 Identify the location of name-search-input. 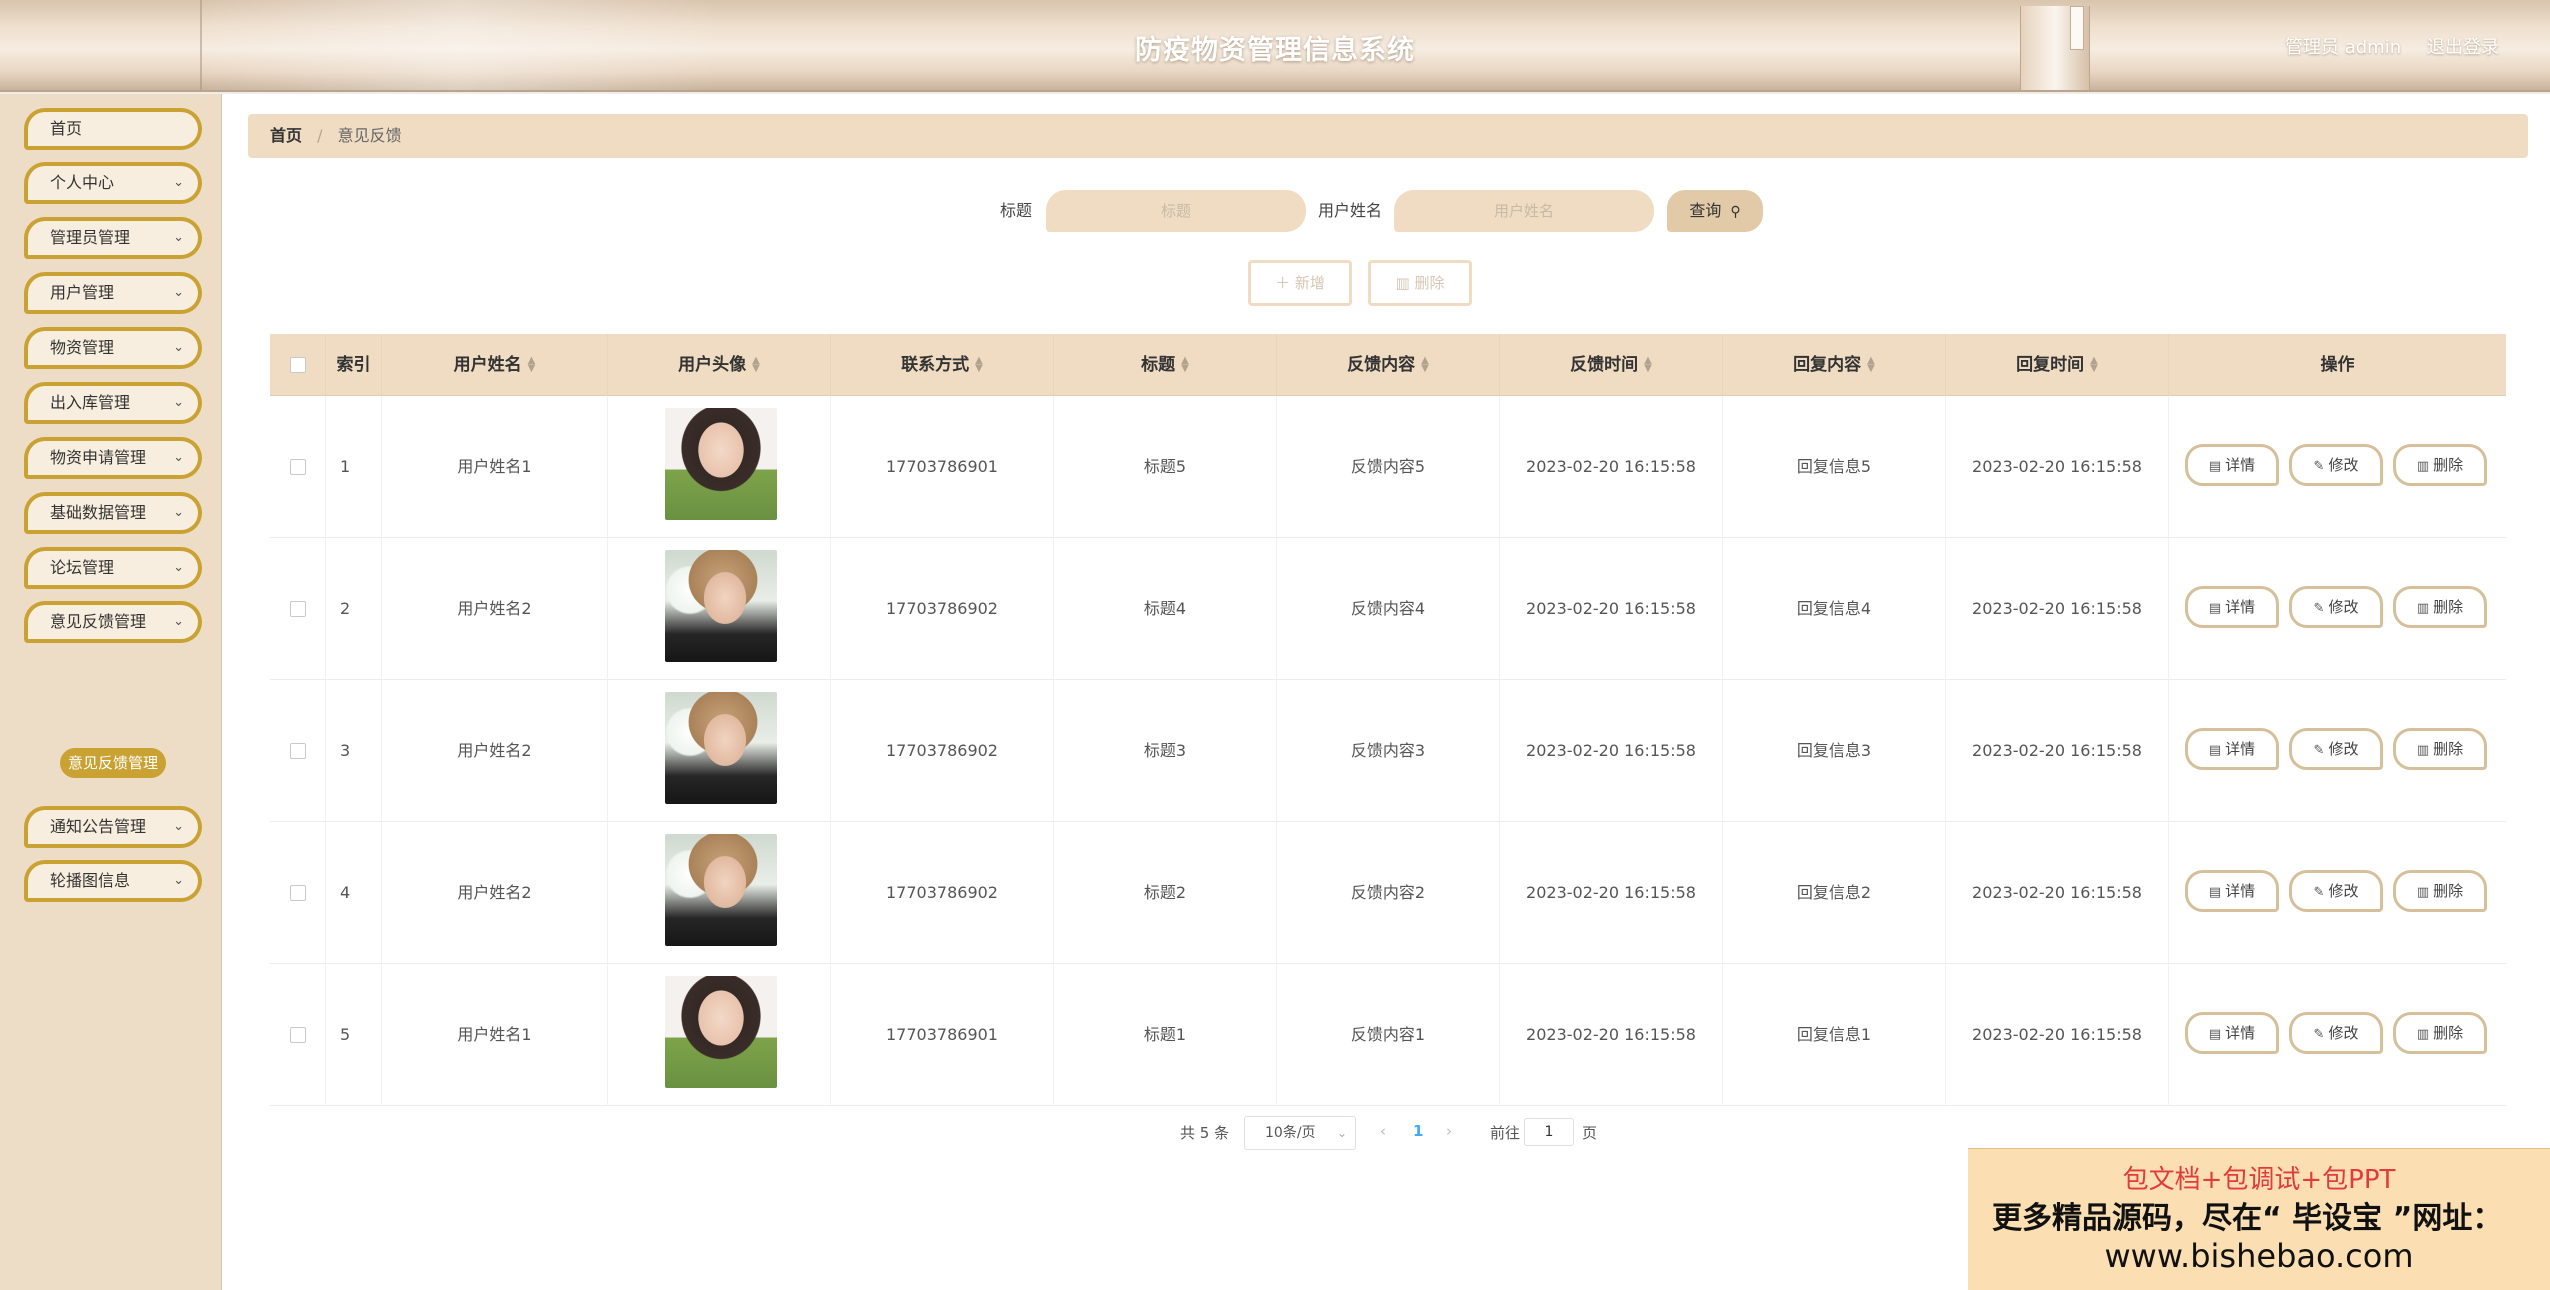
(1524, 211).